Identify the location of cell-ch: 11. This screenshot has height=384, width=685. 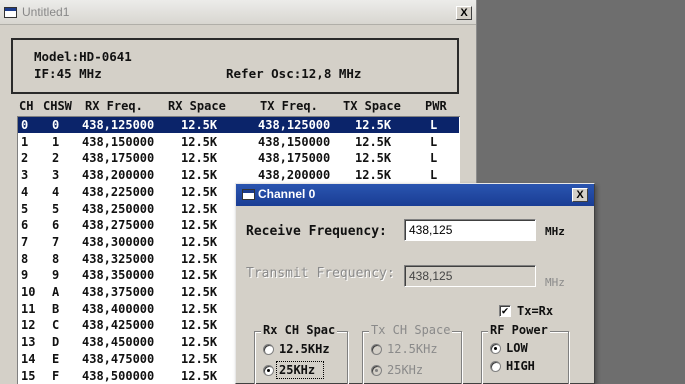
(28, 308).